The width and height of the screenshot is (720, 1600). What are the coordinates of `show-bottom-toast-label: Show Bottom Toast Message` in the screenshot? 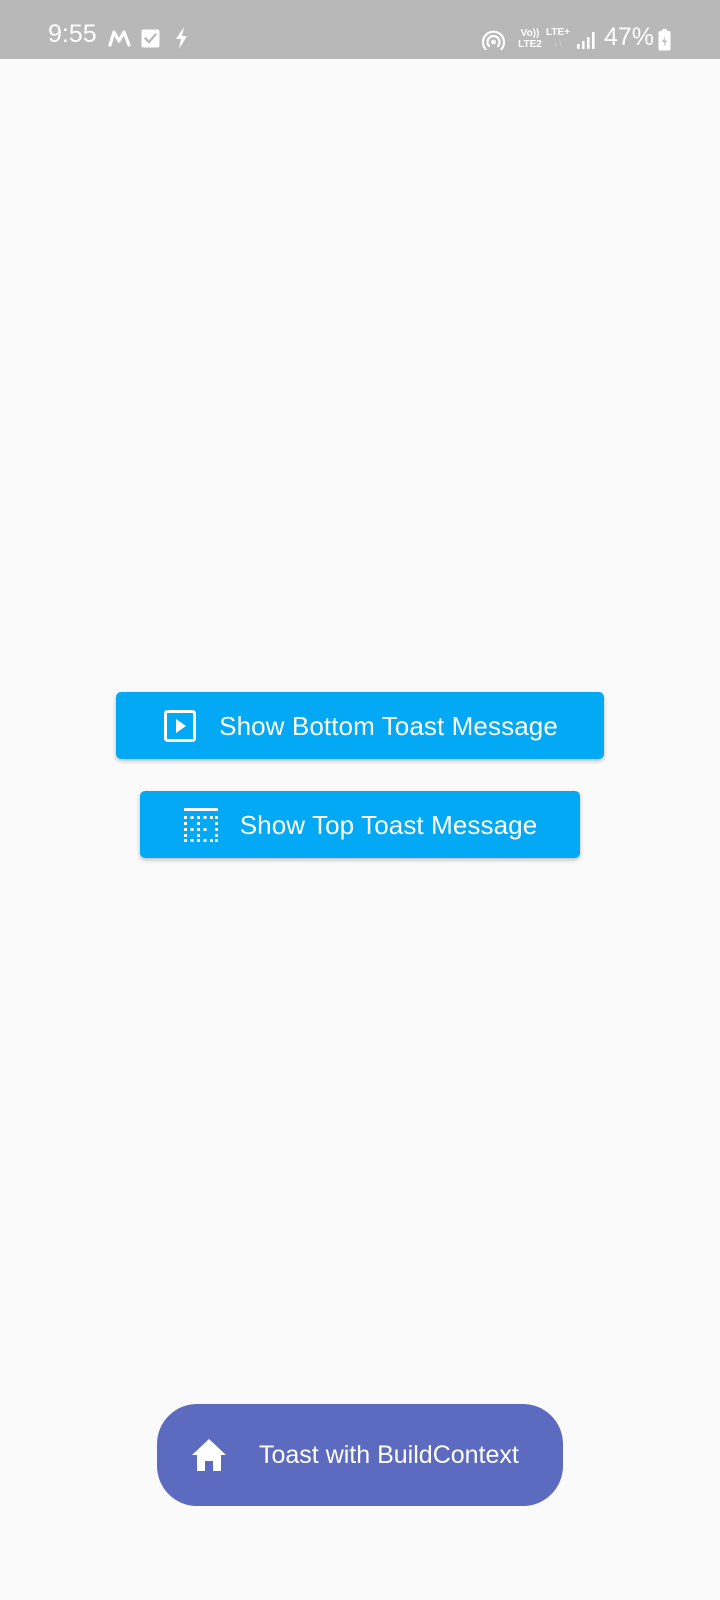 It's located at (388, 725).